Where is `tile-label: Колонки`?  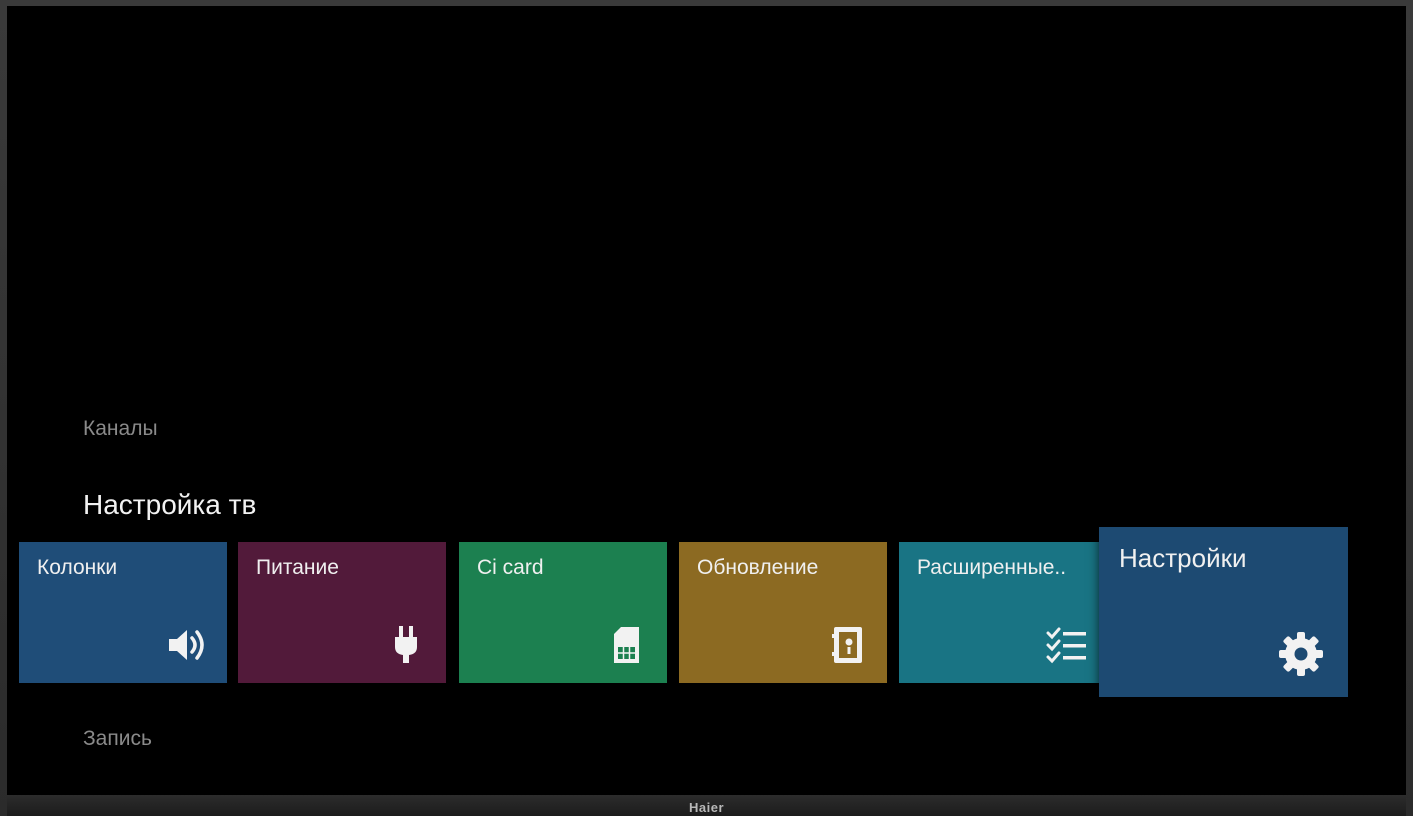
tile-label: Колонки is located at coordinates (77, 567).